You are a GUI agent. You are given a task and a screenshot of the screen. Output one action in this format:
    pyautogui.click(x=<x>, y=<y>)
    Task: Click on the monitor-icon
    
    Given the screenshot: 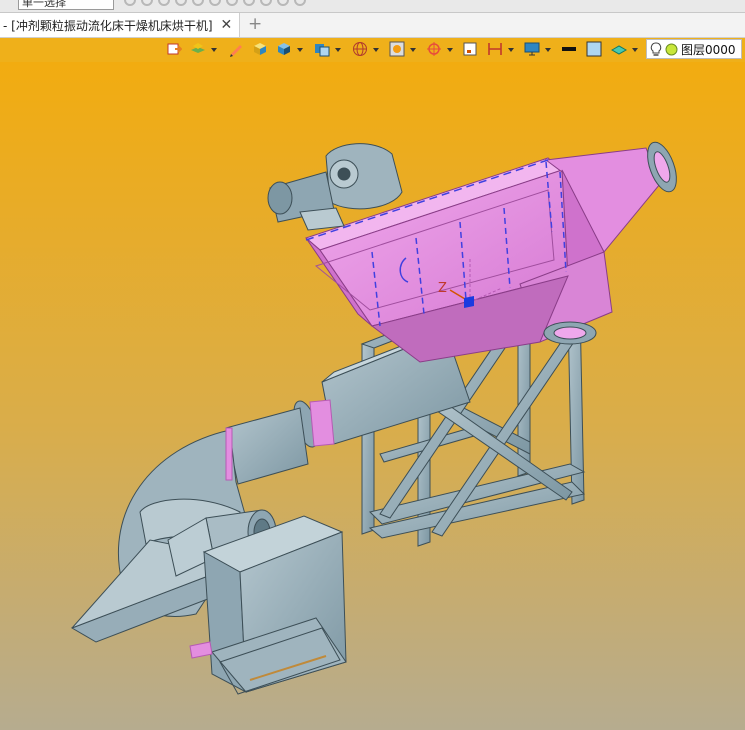 What is the action you would take?
    pyautogui.click(x=532, y=49)
    